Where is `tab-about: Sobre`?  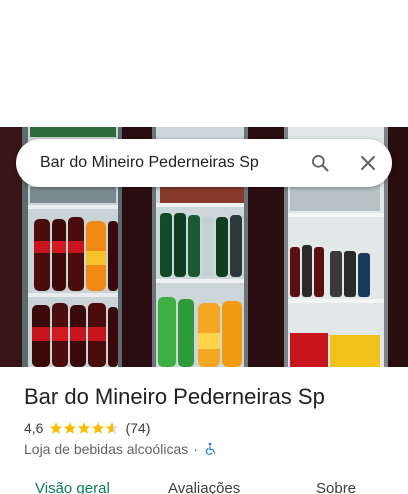
tab-about: Sobre is located at coordinates (336, 487).